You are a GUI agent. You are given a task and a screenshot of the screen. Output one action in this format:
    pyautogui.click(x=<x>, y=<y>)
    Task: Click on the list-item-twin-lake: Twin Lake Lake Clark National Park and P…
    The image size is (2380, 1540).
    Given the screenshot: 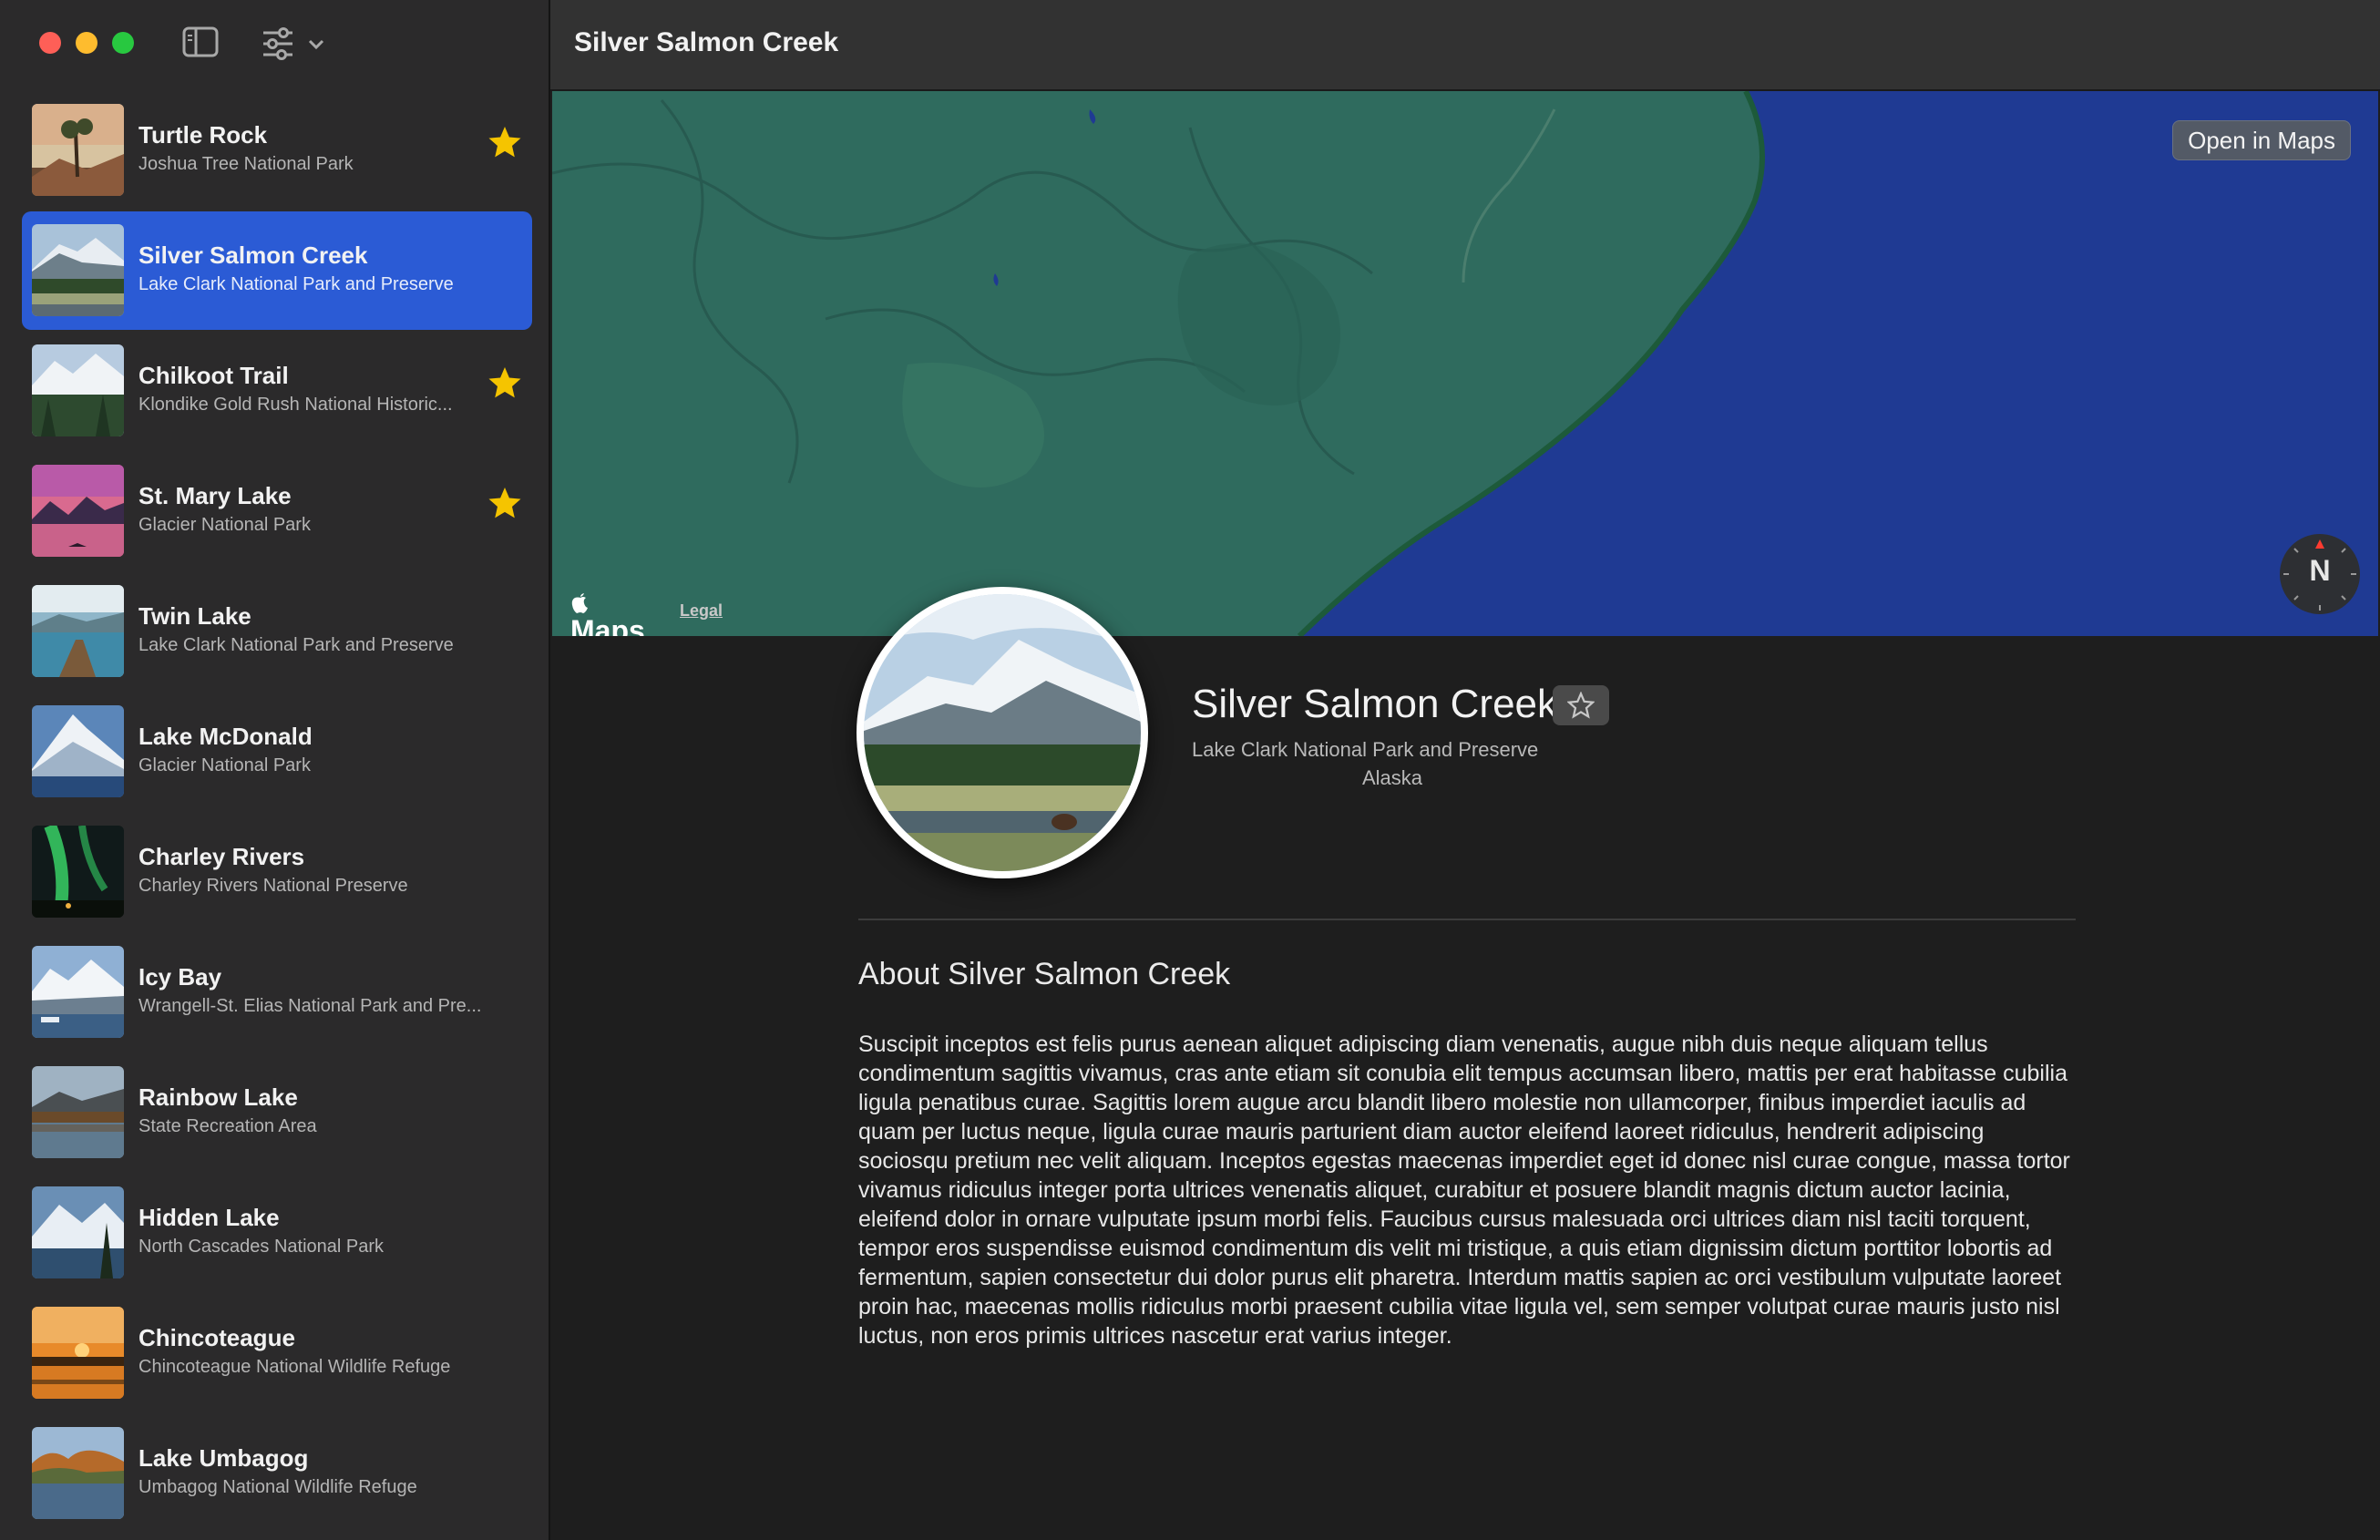 What is the action you would take?
    pyautogui.click(x=277, y=631)
    